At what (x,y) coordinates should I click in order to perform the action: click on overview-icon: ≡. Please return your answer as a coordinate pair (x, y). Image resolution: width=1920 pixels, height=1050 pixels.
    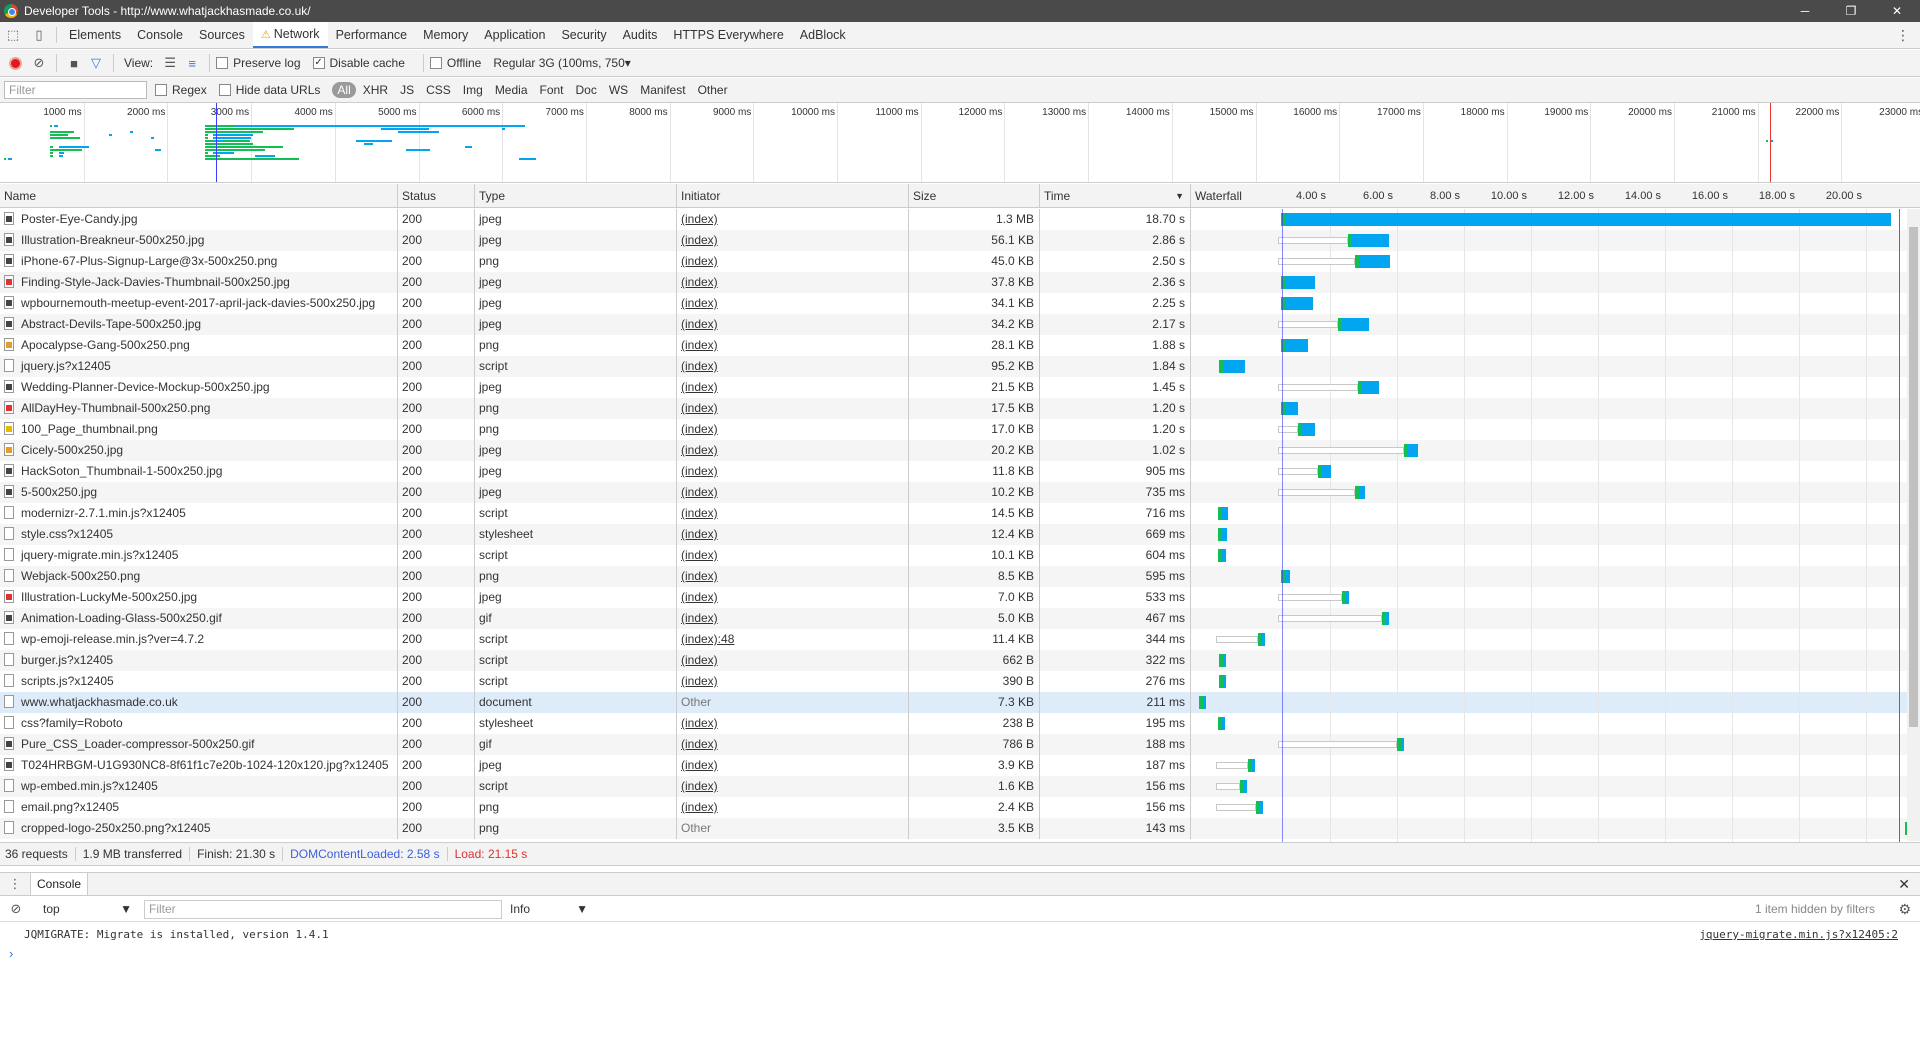
    Looking at the image, I should click on (192, 63).